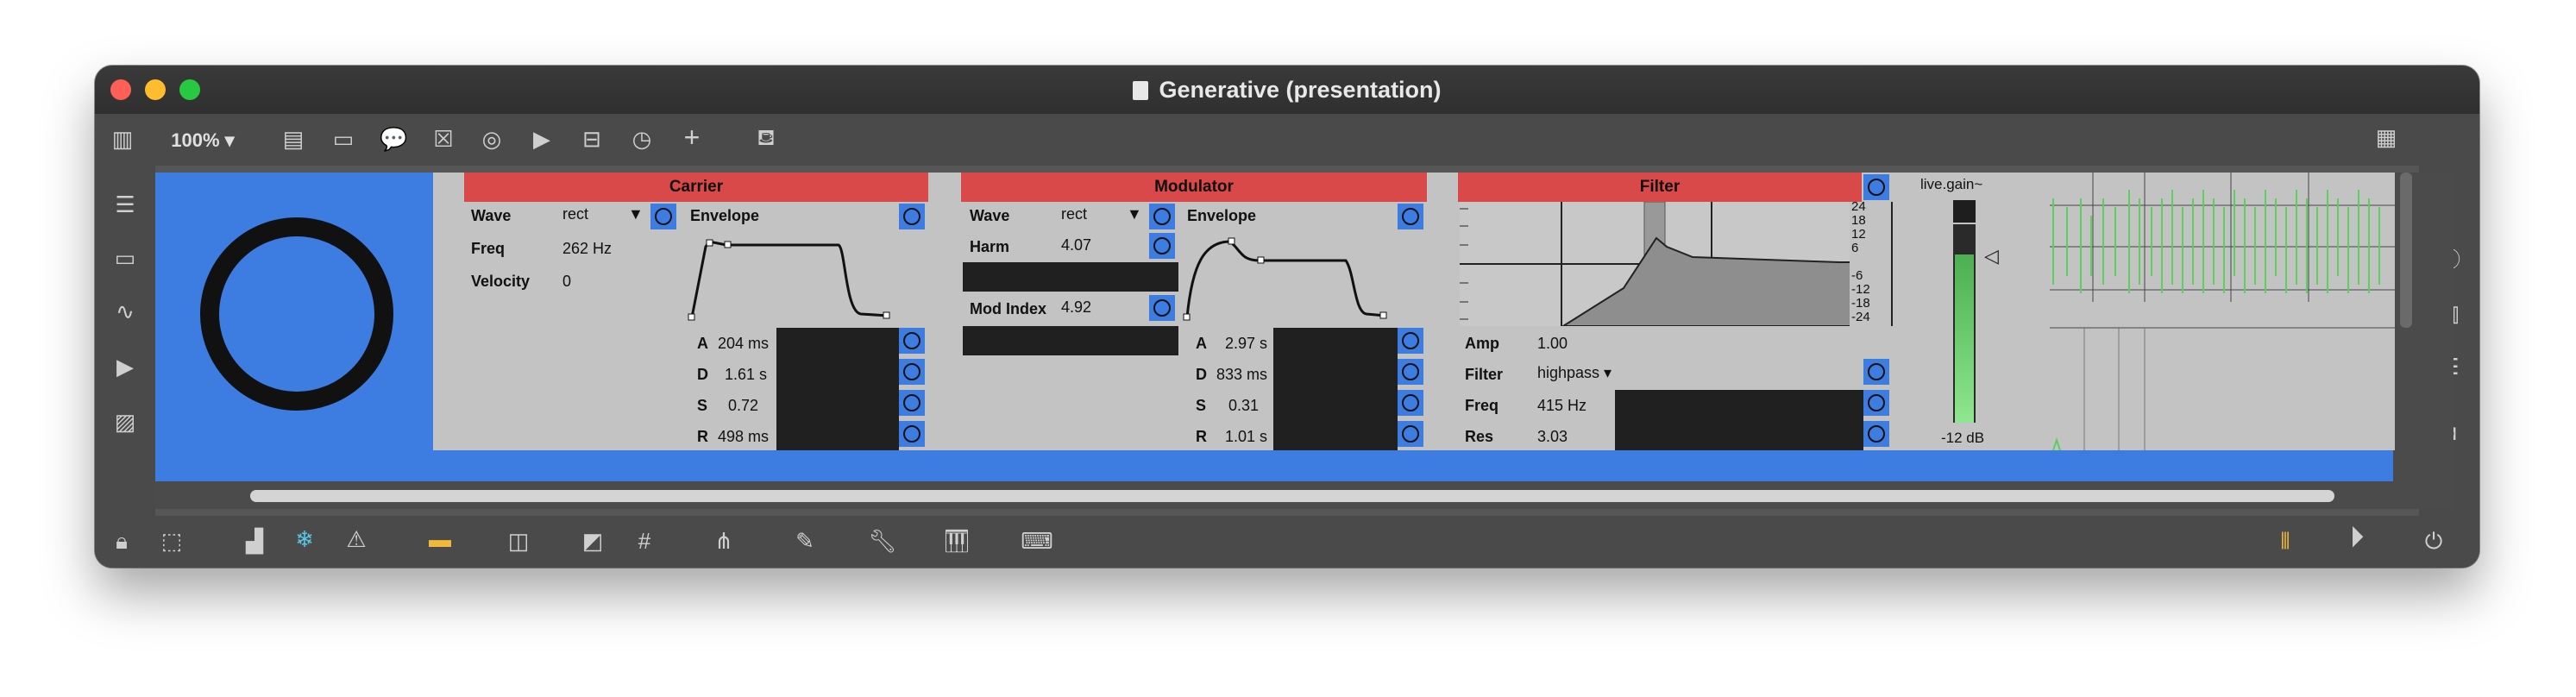  Describe the element at coordinates (2386, 137) in the screenshot. I see `grid-icon: ▦` at that location.